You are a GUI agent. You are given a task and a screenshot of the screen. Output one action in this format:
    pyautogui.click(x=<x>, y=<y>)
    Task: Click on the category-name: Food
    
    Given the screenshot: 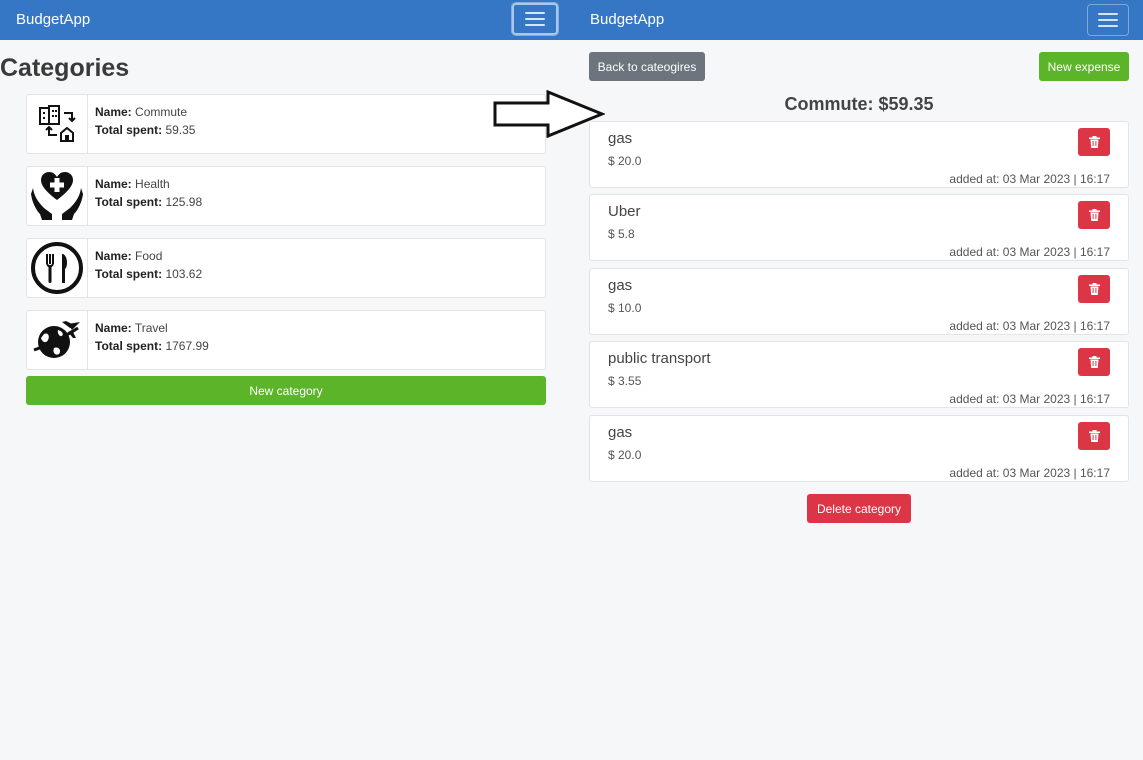 What is the action you would take?
    pyautogui.click(x=149, y=256)
    